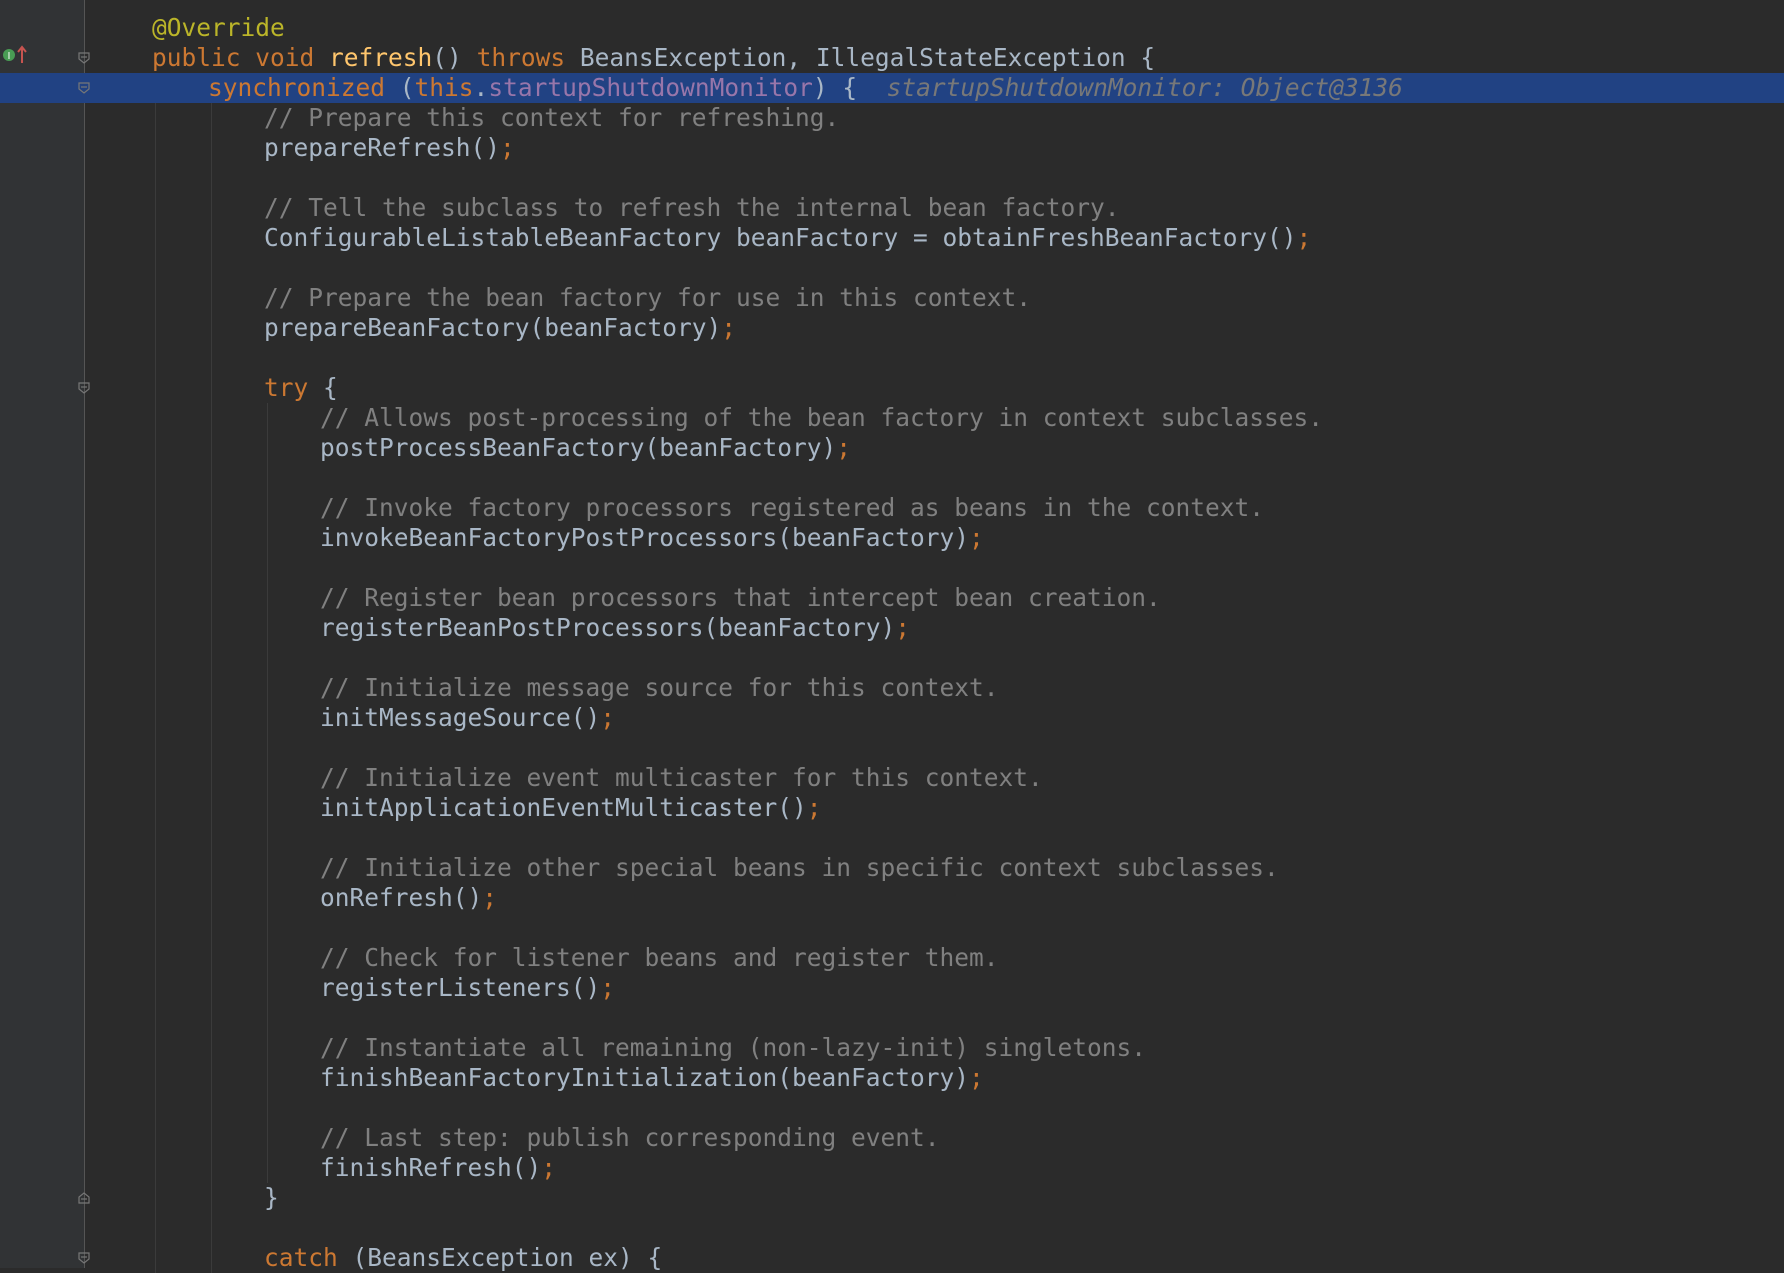 The width and height of the screenshot is (1784, 1273). I want to click on code-line: try {, so click(892, 388).